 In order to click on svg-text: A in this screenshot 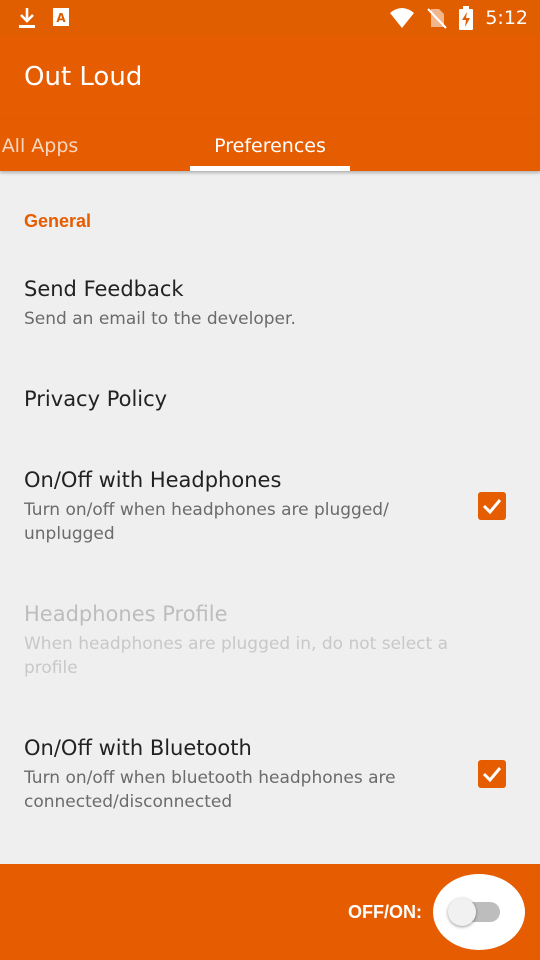, I will do `click(61, 18)`.